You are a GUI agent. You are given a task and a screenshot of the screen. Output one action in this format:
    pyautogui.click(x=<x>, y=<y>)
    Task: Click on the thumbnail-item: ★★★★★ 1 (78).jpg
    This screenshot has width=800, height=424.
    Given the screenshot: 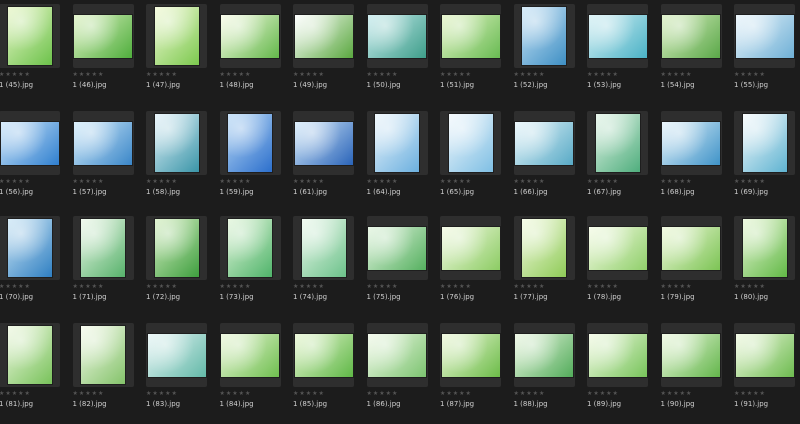 What is the action you would take?
    pyautogui.click(x=621, y=265)
    